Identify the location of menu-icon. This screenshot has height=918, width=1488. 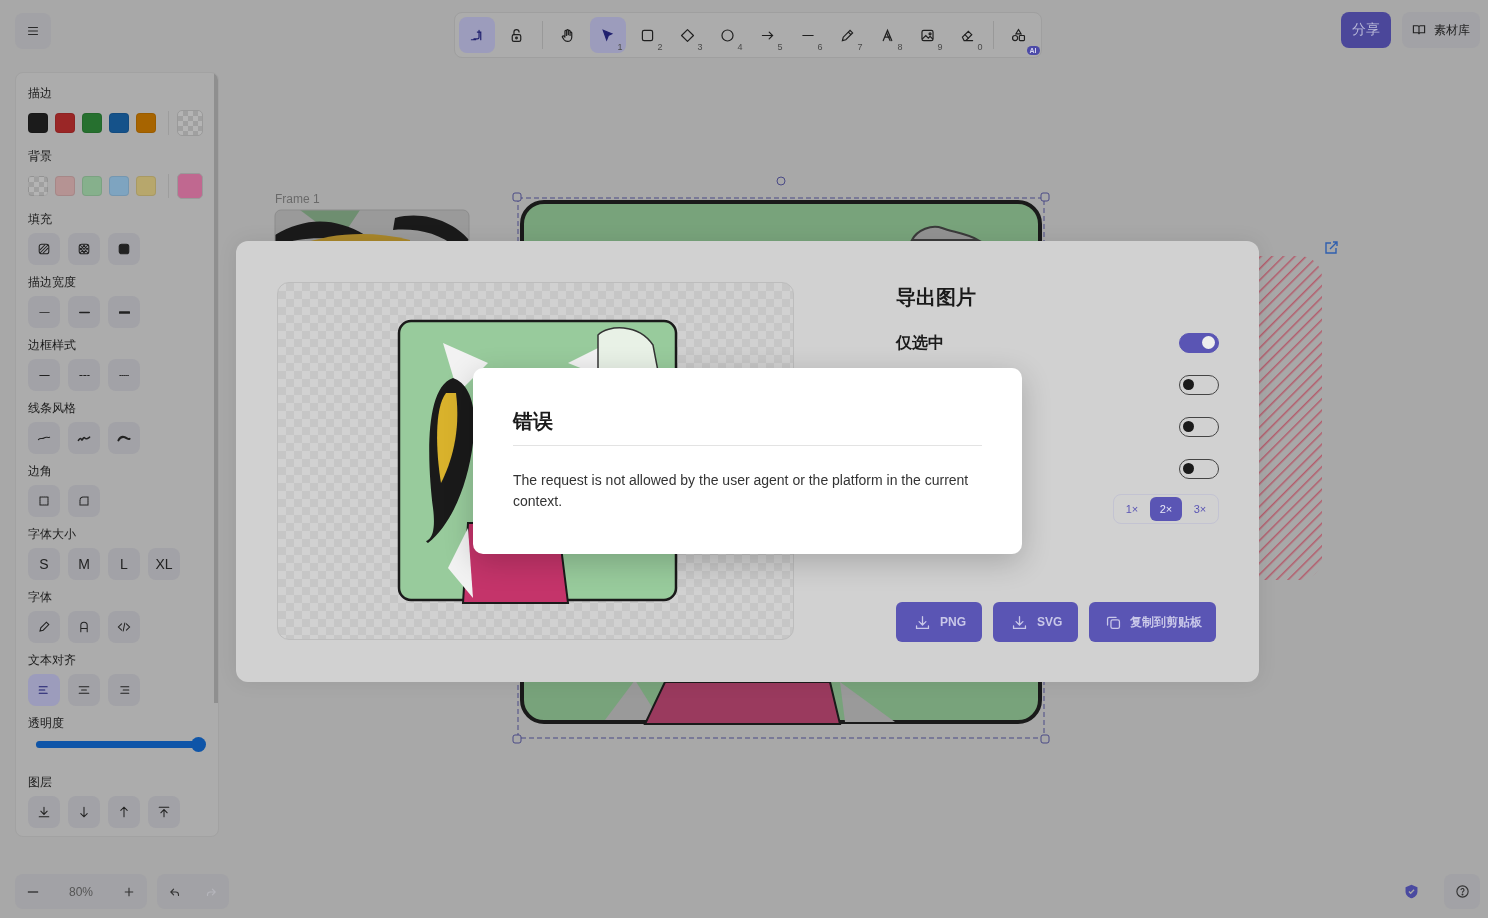
(33, 31).